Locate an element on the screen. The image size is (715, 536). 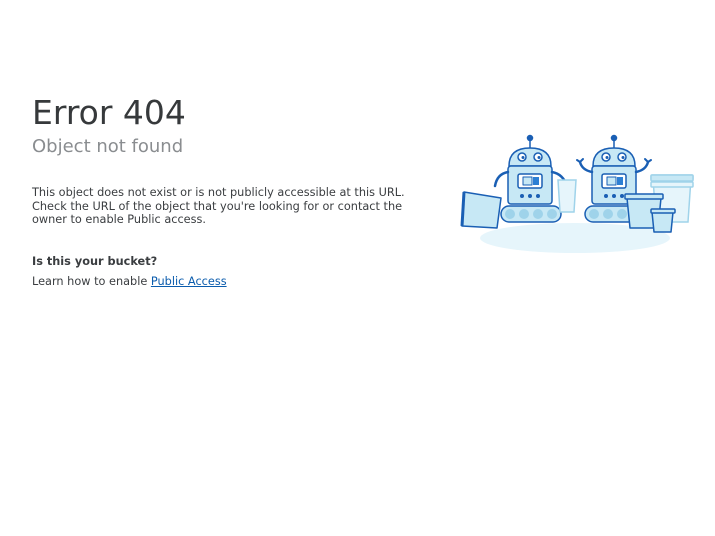
public-access-link: Public Access is located at coordinates (189, 281).